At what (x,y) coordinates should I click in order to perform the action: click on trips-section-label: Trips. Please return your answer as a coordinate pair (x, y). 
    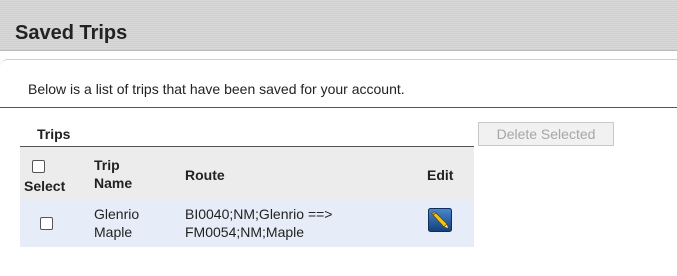
    Looking at the image, I should click on (54, 134).